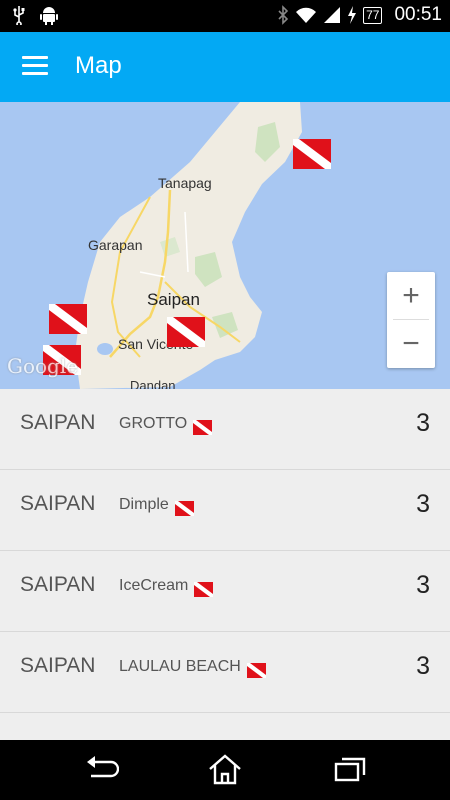 This screenshot has height=800, width=450. What do you see at coordinates (35, 66) in the screenshot?
I see `menu-icon` at bounding box center [35, 66].